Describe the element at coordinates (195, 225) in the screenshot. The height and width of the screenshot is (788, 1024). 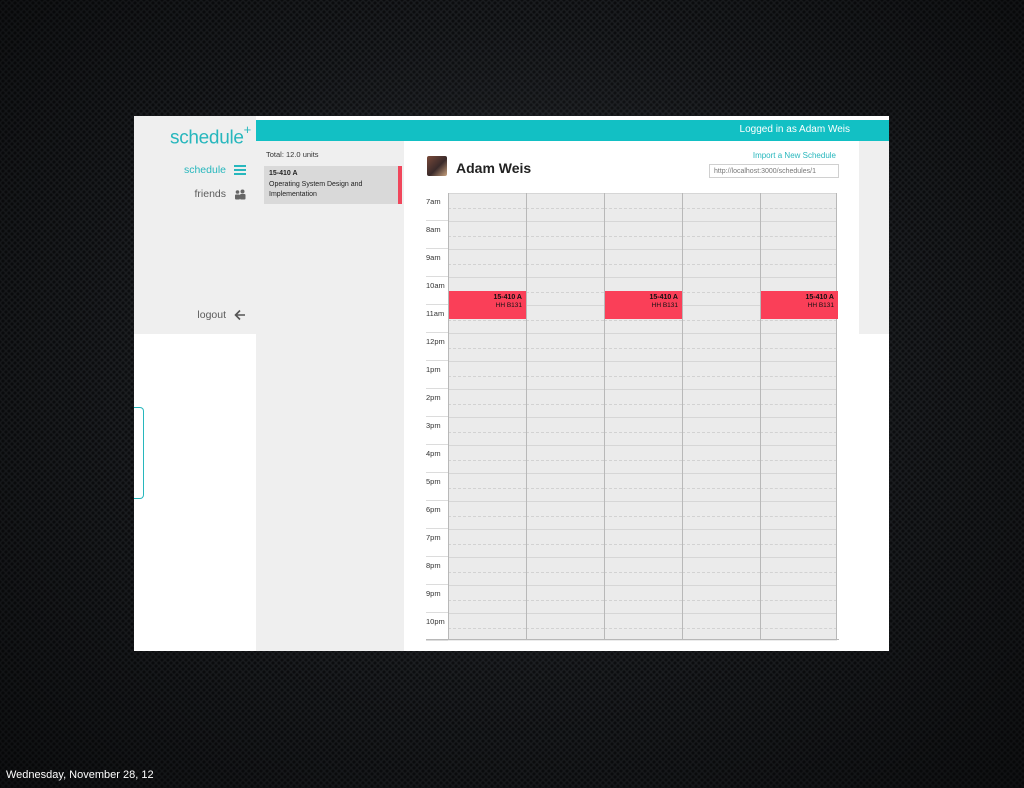
I see `left-nav: schedule+ schedule friends logout` at that location.